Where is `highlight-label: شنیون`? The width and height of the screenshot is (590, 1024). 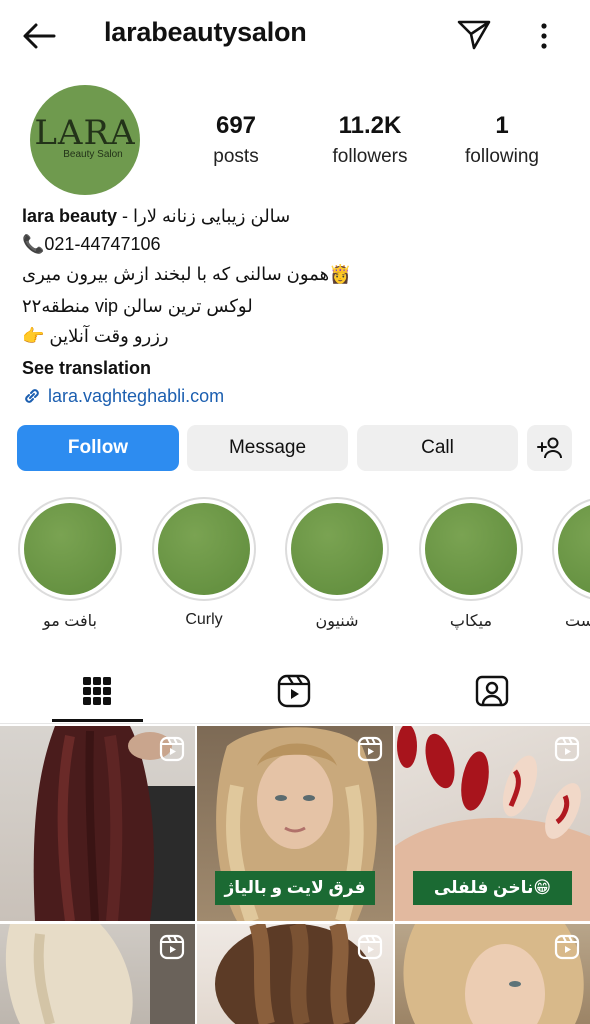
highlight-label: شنیون is located at coordinates (337, 621).